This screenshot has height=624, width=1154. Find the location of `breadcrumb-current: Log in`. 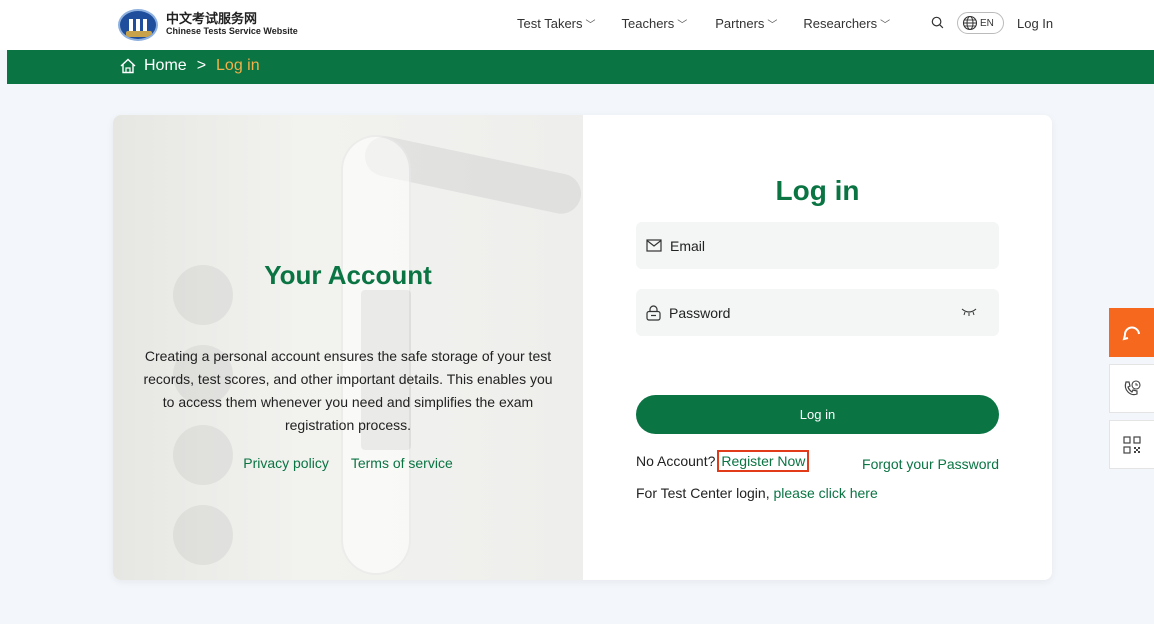

breadcrumb-current: Log in is located at coordinates (238, 65).